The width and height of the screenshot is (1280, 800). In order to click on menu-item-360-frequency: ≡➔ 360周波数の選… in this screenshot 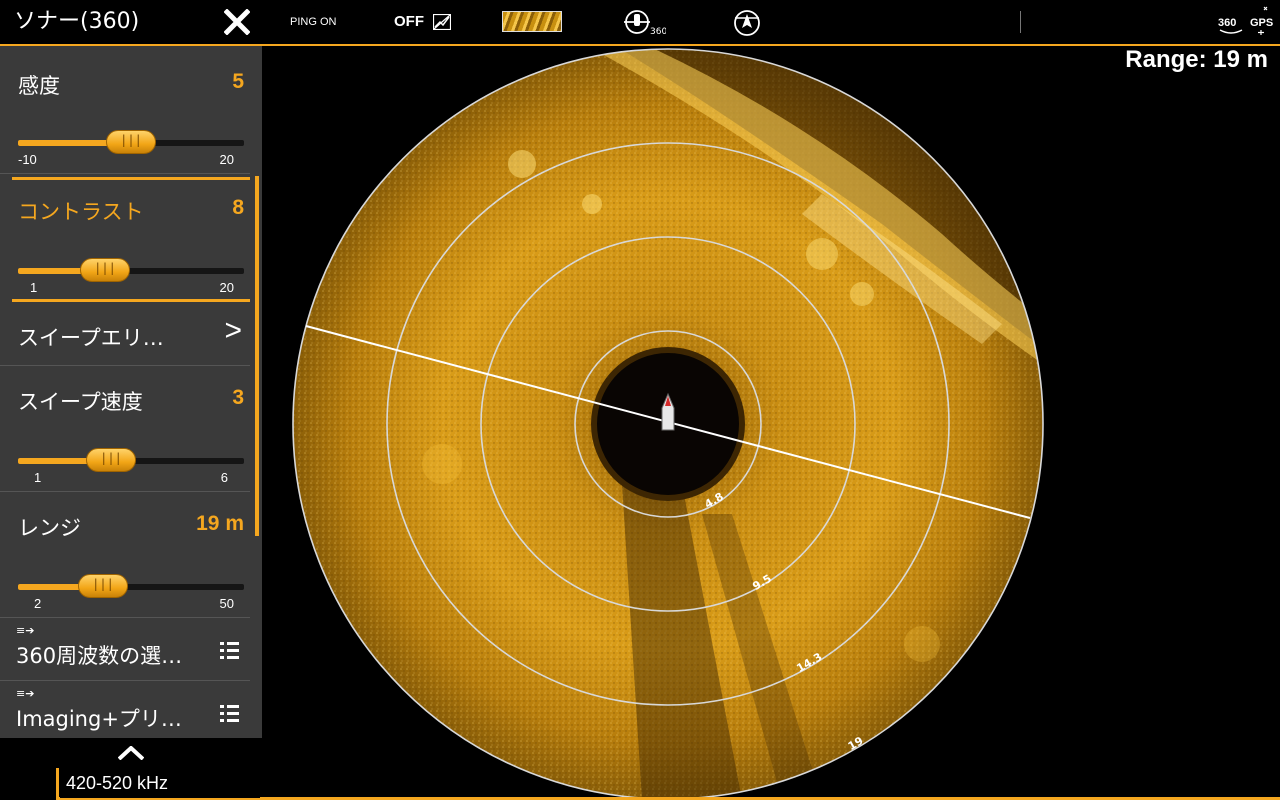, I will do `click(125, 649)`.